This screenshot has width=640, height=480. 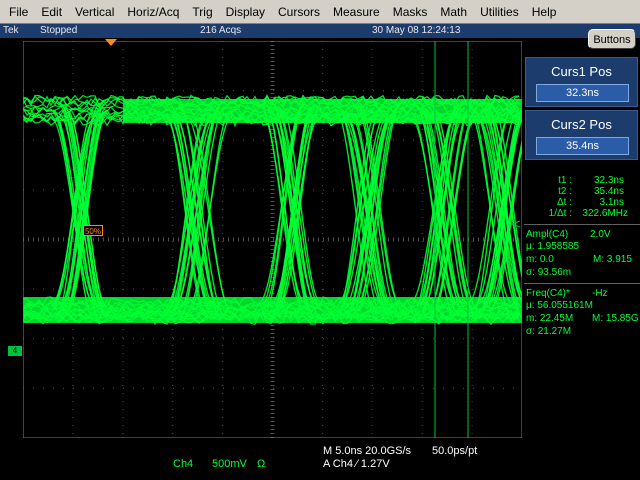 What do you see at coordinates (608, 180) in the screenshot?
I see `t1-value: 32.3ns` at bounding box center [608, 180].